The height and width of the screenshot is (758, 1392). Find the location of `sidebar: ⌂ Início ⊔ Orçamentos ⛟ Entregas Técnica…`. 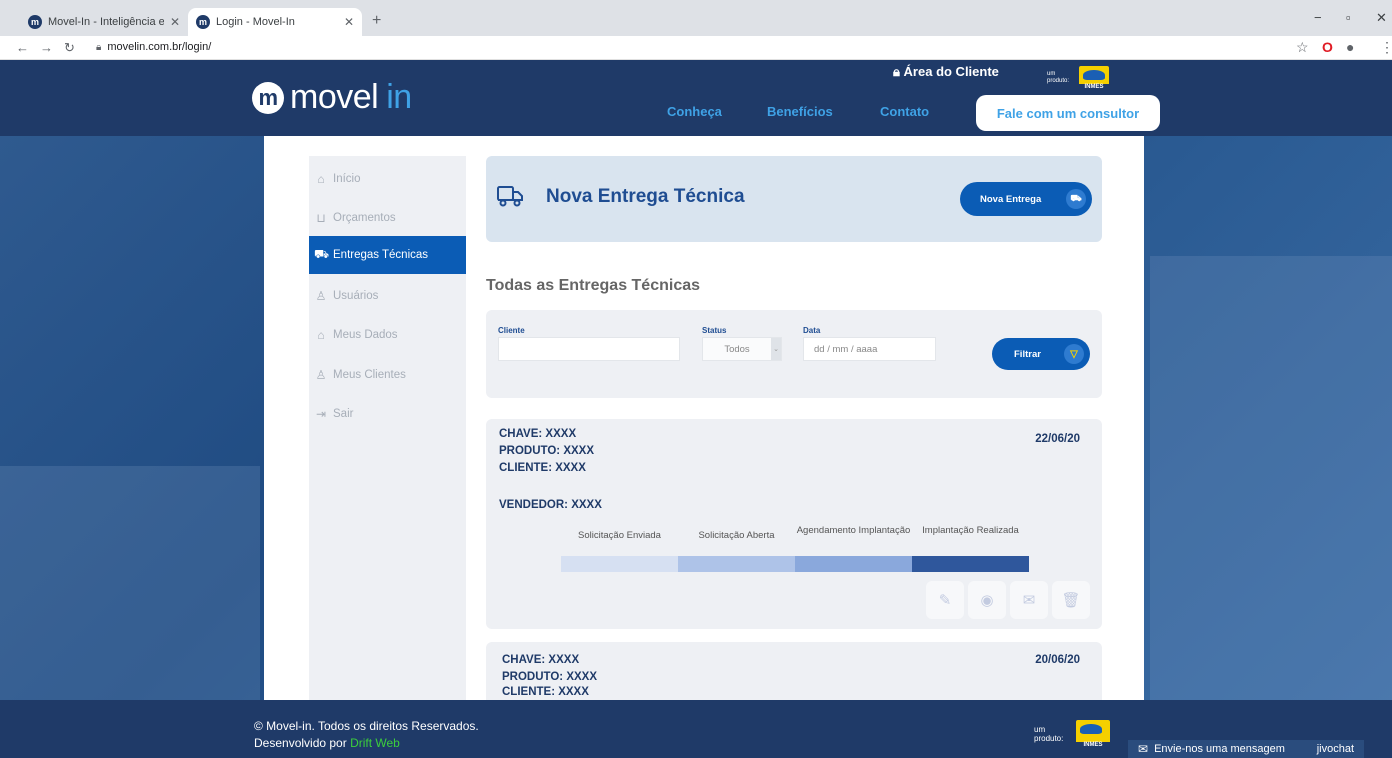

sidebar: ⌂ Início ⊔ Orçamentos ⛟ Entregas Técnica… is located at coordinates (387, 428).